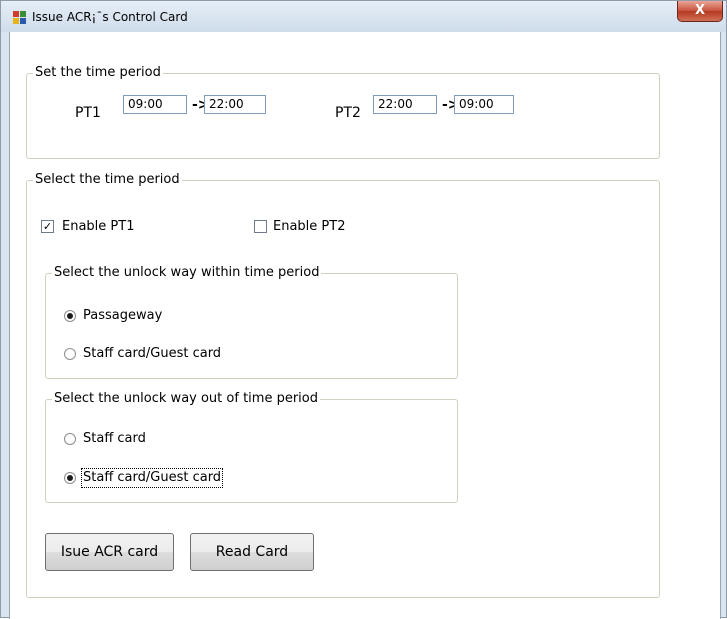  I want to click on checkmark-icon: ✓, so click(47, 226).